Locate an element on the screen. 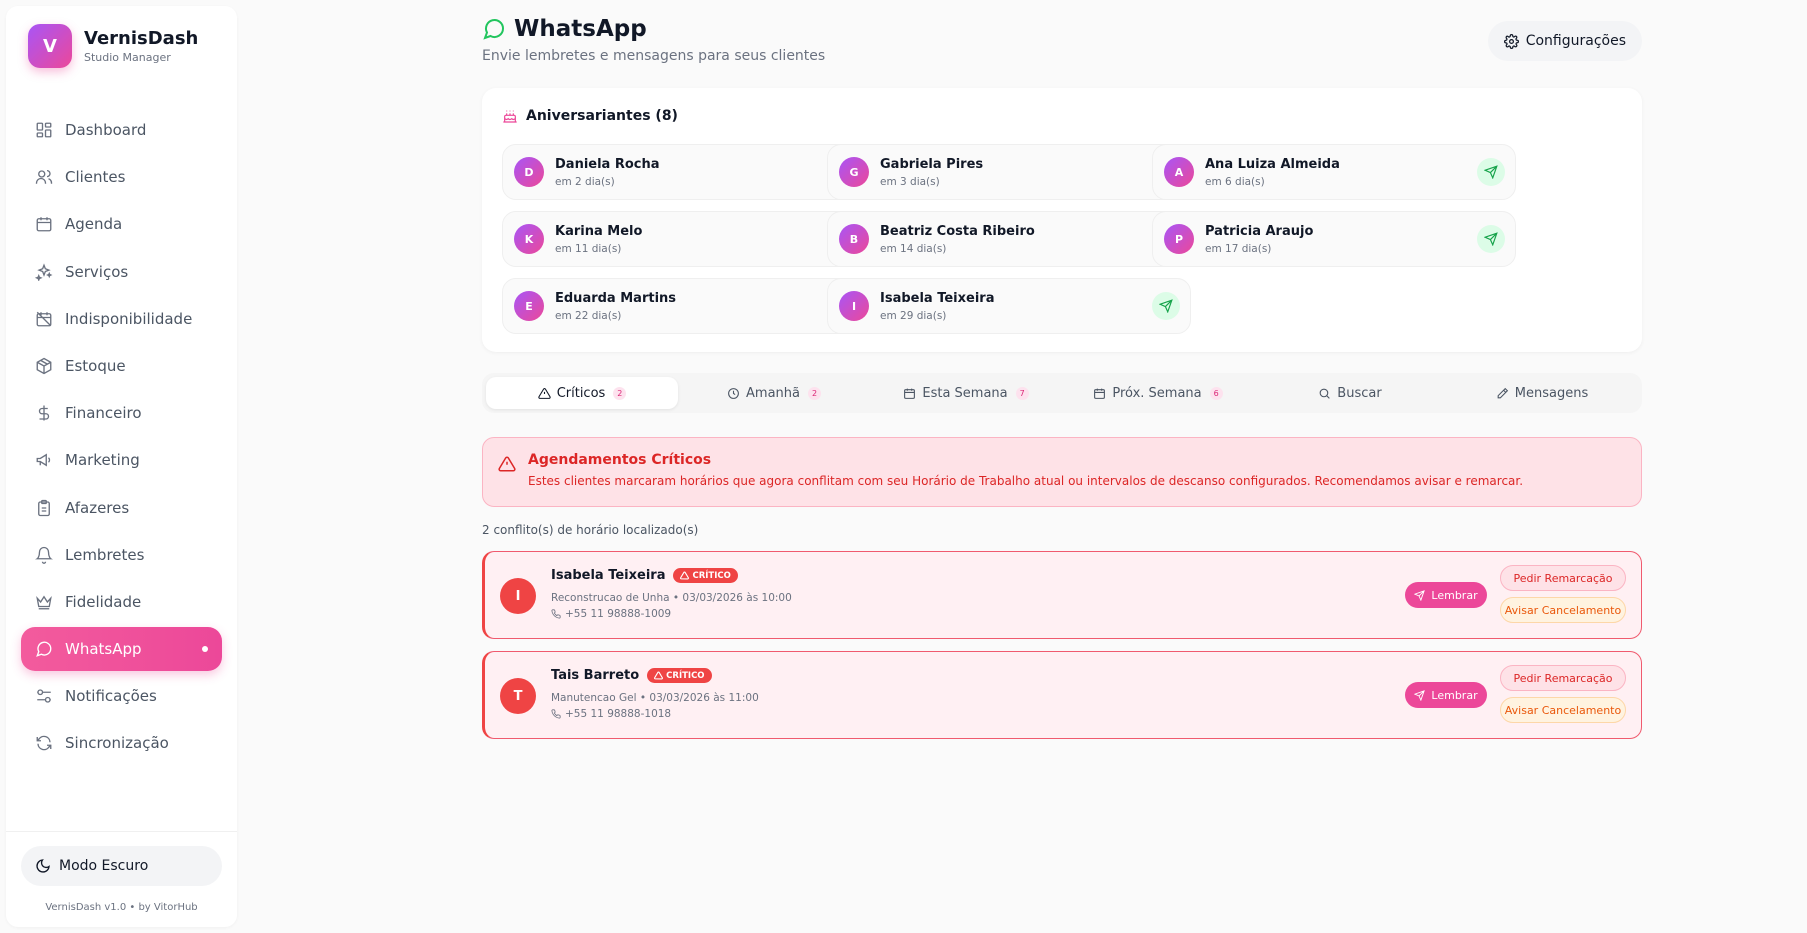 This screenshot has width=1807, height=933. sidebar-item-servicos: Serviços is located at coordinates (121, 272).